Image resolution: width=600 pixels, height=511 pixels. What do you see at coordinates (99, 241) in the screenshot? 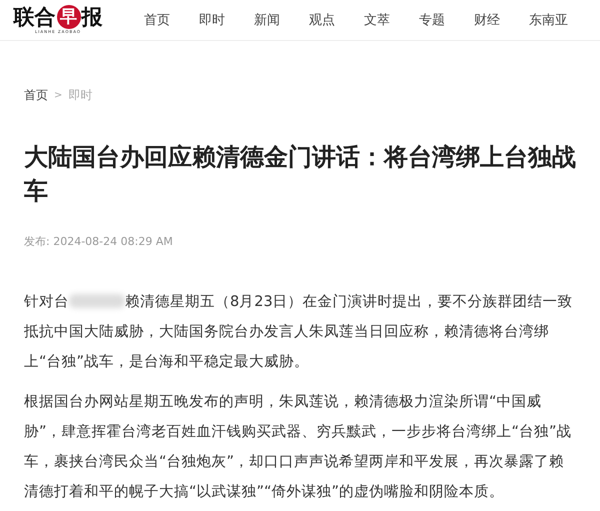
I see `publish-date: 发布: 2024-08-24 08:29 AM` at bounding box center [99, 241].